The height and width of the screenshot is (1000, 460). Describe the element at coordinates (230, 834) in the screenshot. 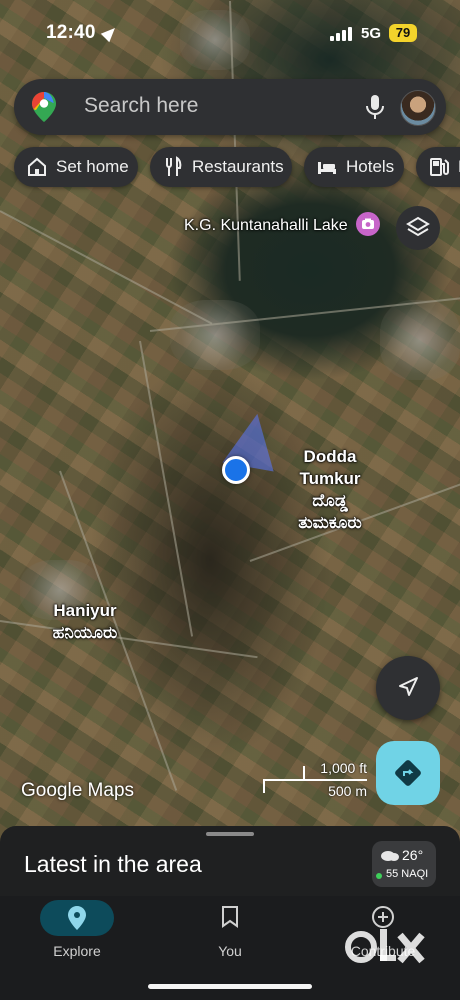

I see `drag-handle` at that location.